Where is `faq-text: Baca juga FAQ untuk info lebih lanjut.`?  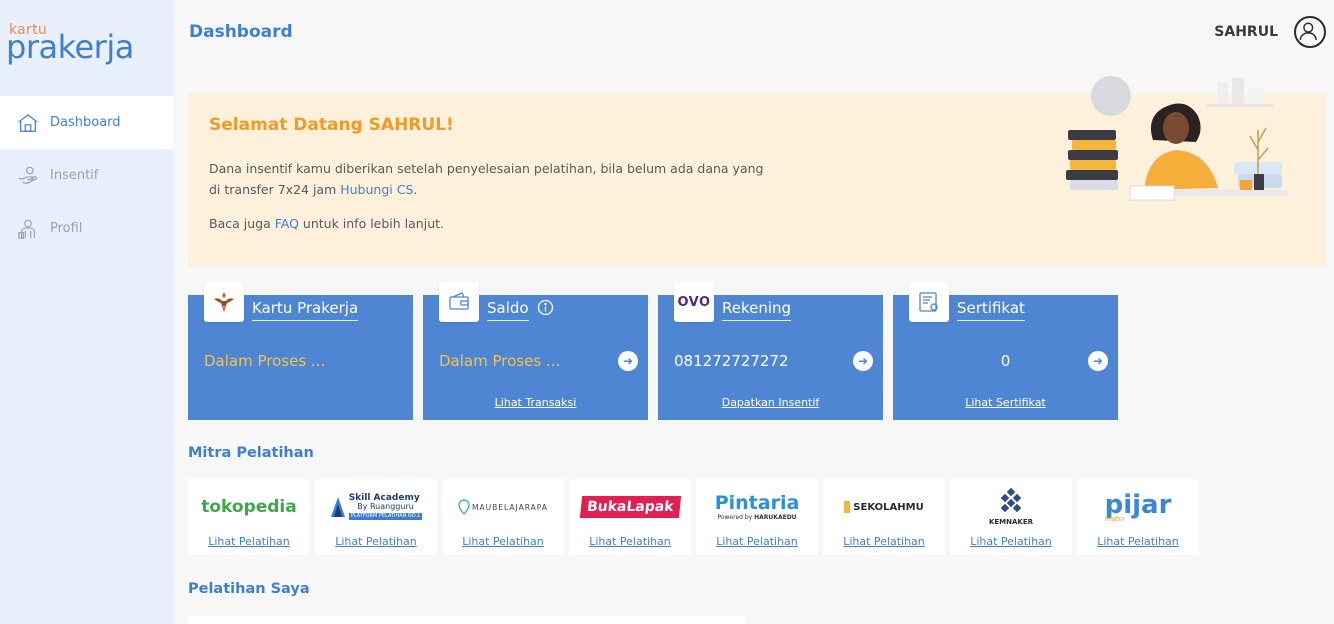 faq-text: Baca juga FAQ untuk info lebih lanjut. is located at coordinates (326, 223).